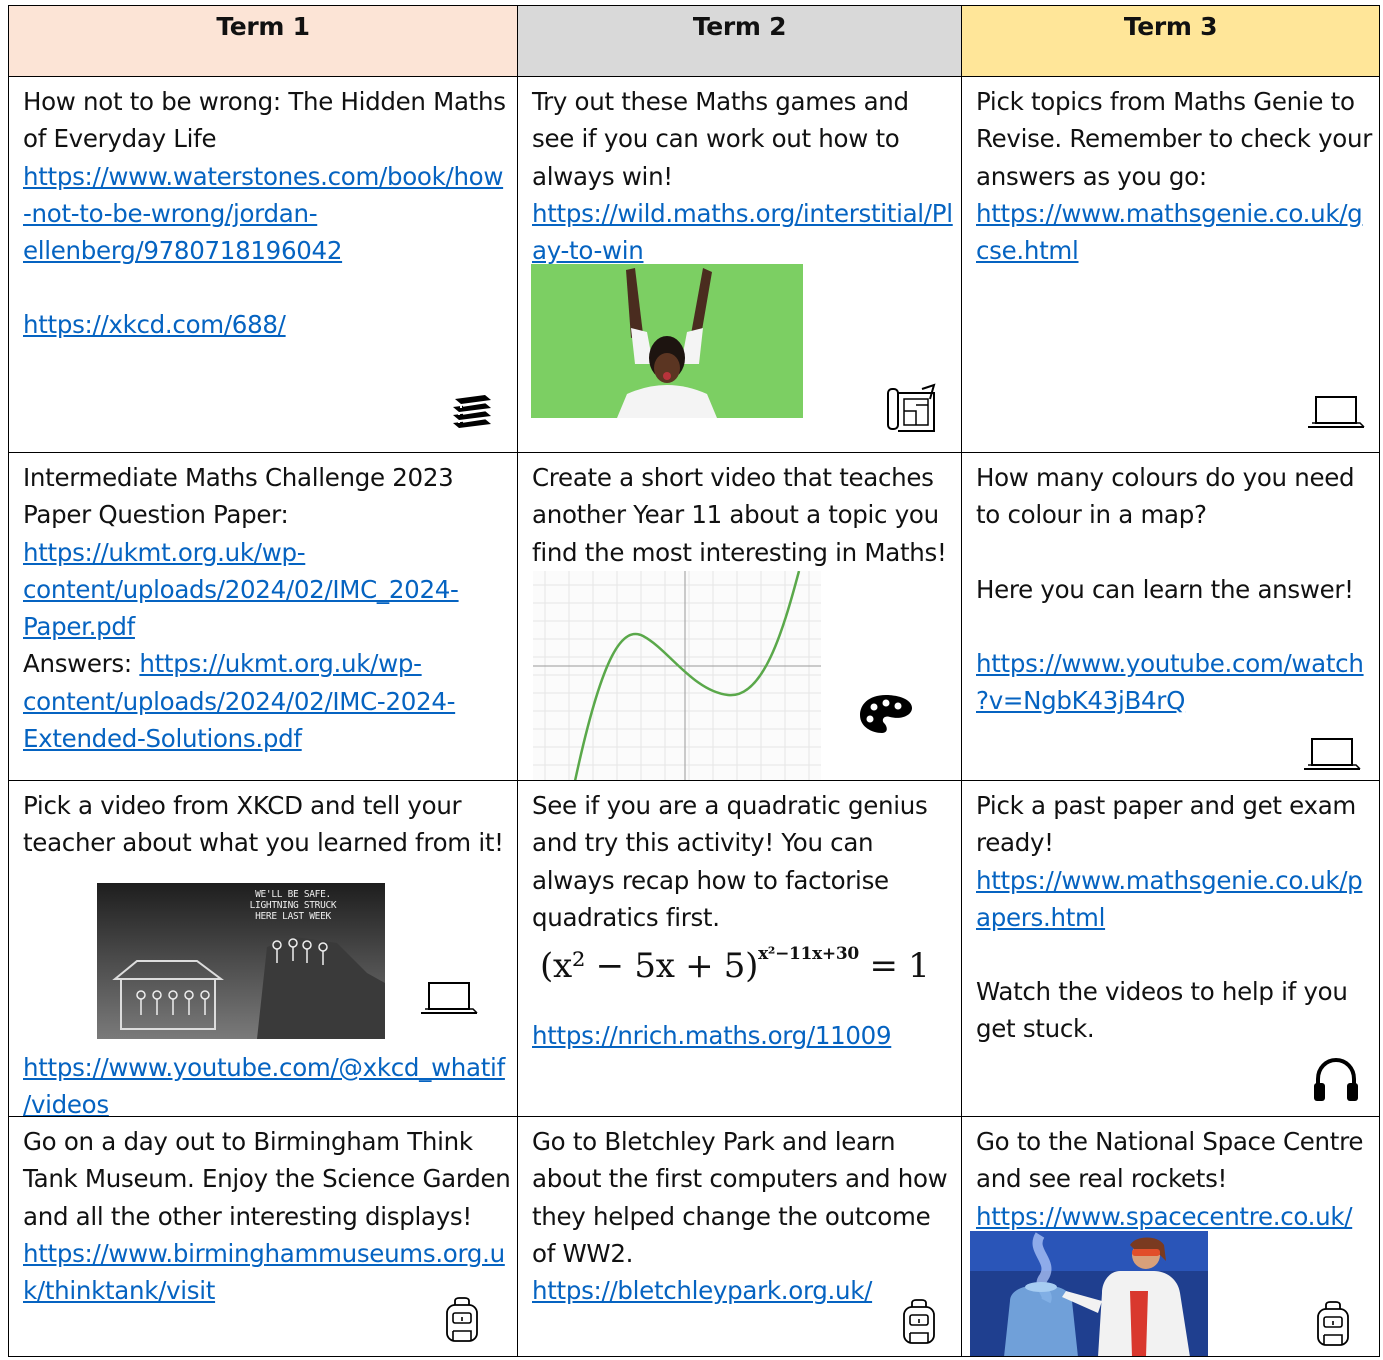 This screenshot has height=1360, width=1383. What do you see at coordinates (743, 1290) in the screenshot?
I see `bletchley-park-link: https://bletchleypark.org.uk/` at bounding box center [743, 1290].